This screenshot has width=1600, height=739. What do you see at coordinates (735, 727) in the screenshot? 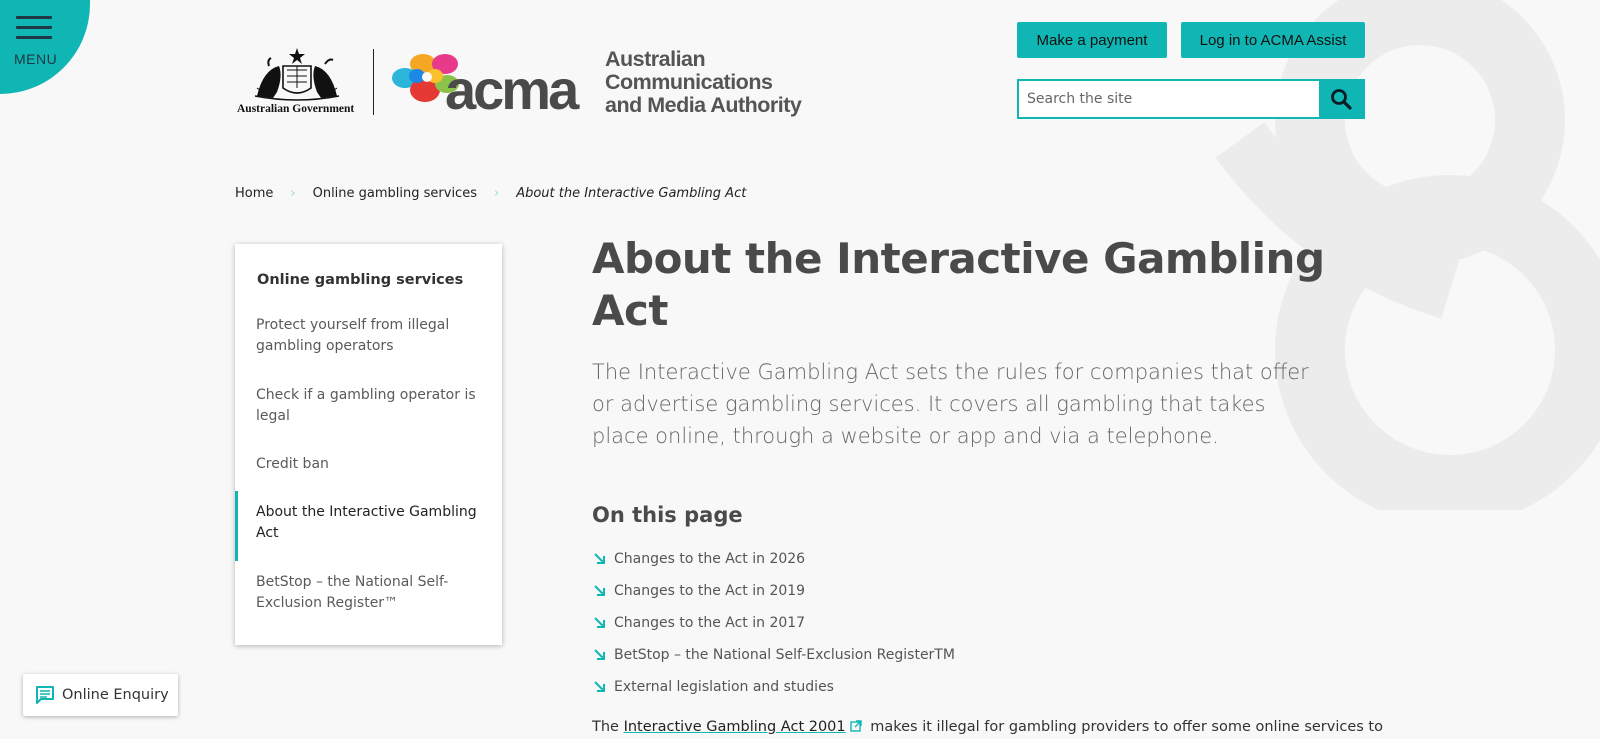
I see `iga-2001-external-link: Interactive Gambling Act 2001` at bounding box center [735, 727].